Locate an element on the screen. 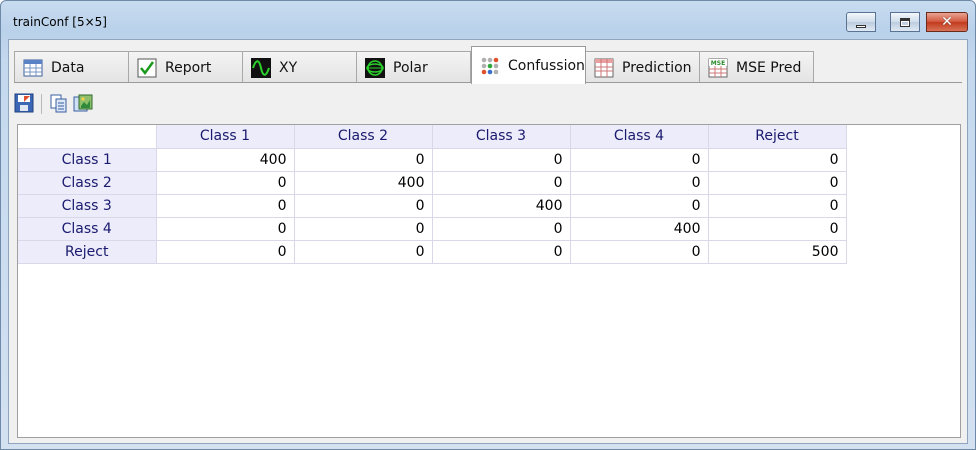  export-image-button is located at coordinates (83, 104).